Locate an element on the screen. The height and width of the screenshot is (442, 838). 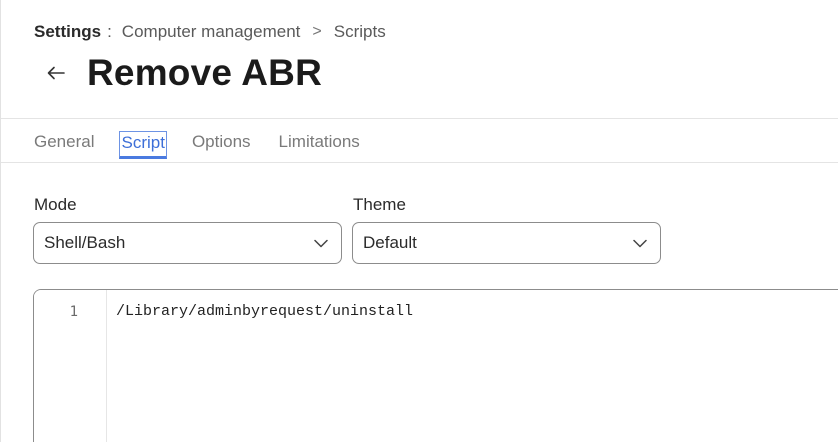
arrow-left-icon is located at coordinates (56, 73).